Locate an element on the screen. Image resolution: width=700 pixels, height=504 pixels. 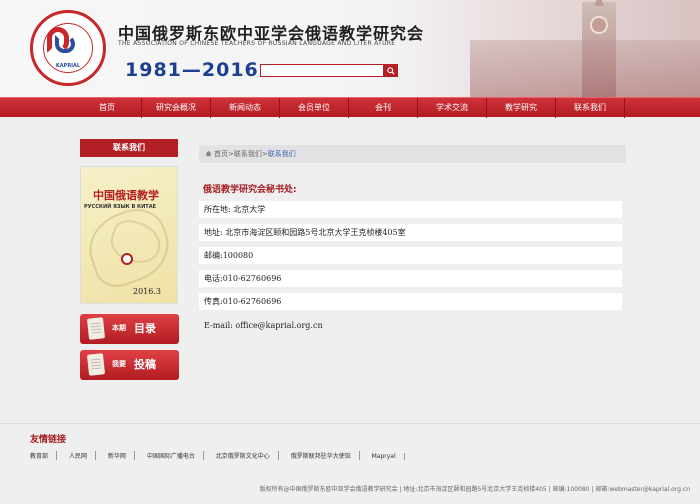
toc-button-large: 目录 is located at coordinates (145, 328).